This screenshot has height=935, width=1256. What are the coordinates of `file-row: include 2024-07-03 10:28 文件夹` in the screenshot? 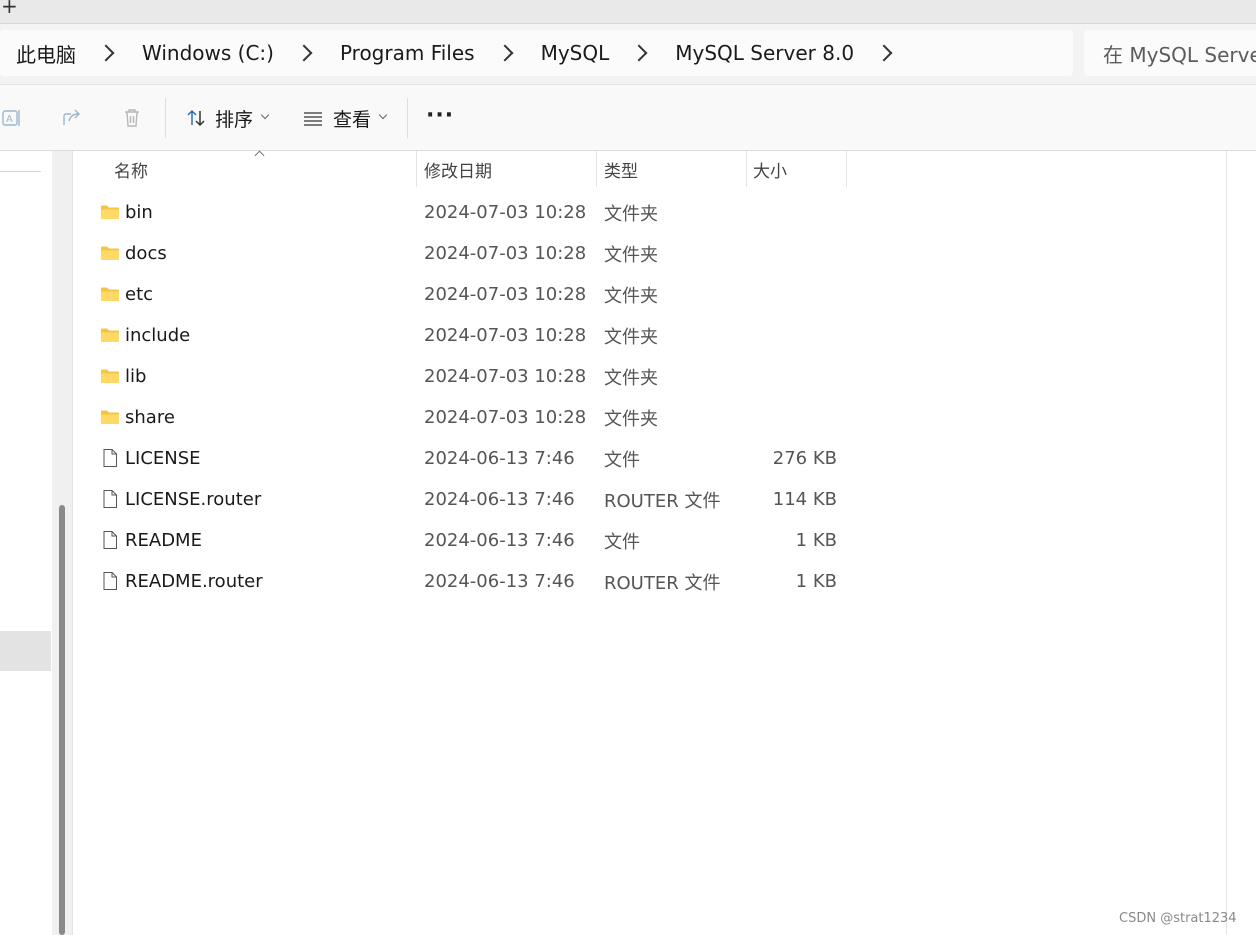 It's located at (463, 335).